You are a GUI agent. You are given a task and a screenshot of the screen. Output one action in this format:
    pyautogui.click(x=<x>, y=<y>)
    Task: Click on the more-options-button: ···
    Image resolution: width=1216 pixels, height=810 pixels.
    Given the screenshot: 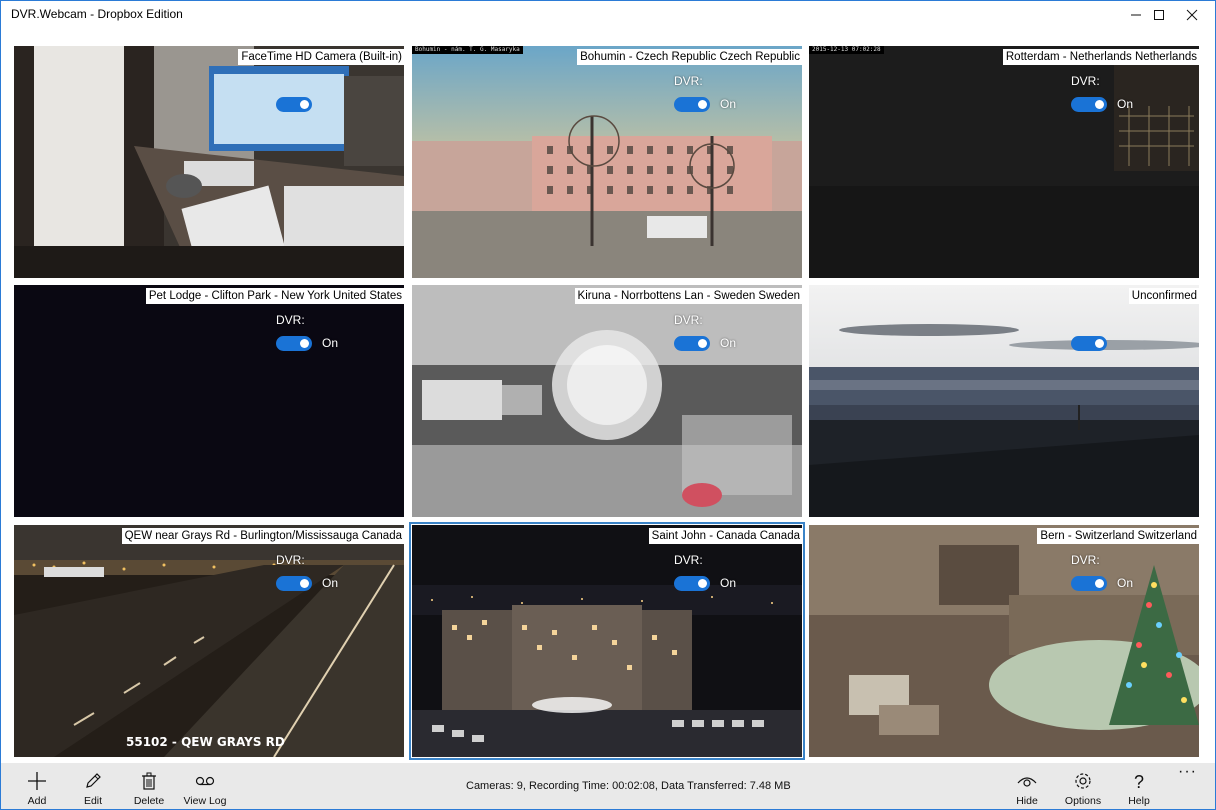 What is the action you would take?
    pyautogui.click(x=1187, y=772)
    